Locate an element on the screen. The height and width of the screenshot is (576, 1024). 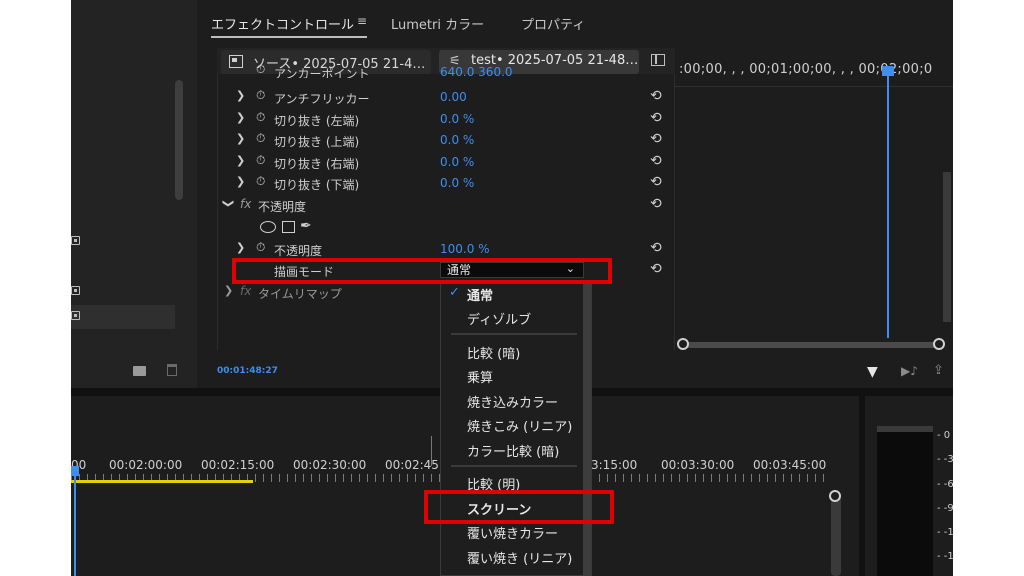
mask-tools-row: ✒ is located at coordinates (447, 227).